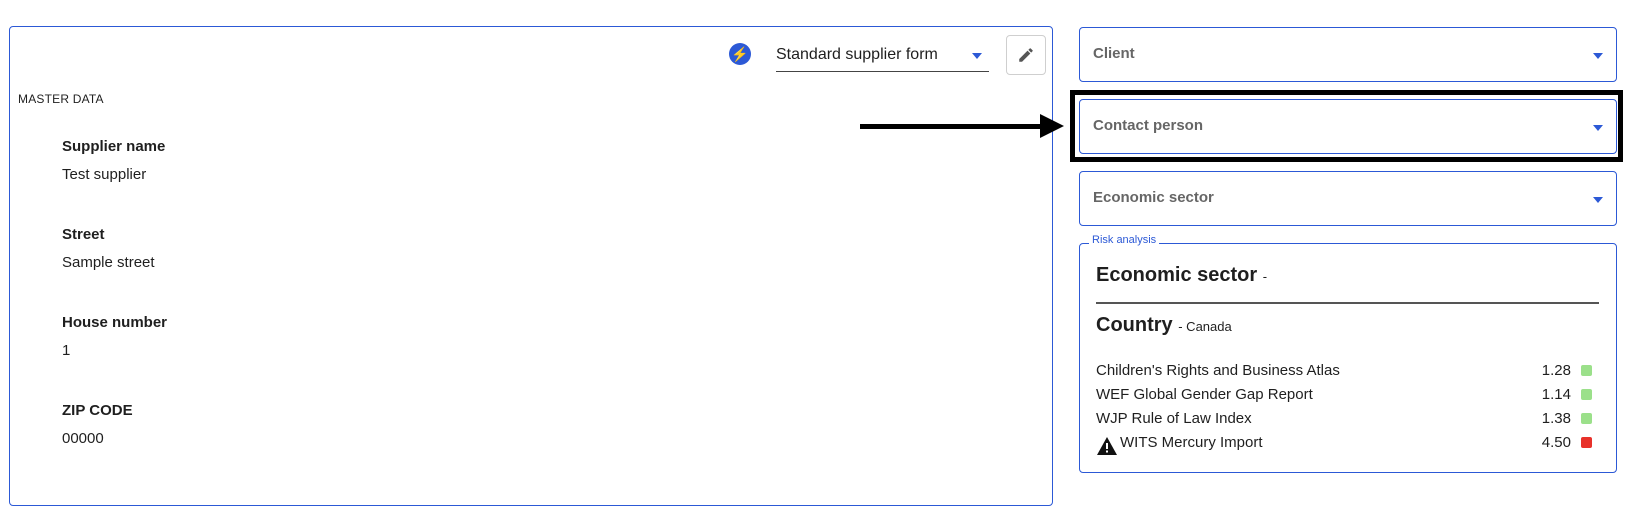 This screenshot has height=506, width=1632. Describe the element at coordinates (740, 54) in the screenshot. I see `lightning-bolt-icon: ⚡` at that location.